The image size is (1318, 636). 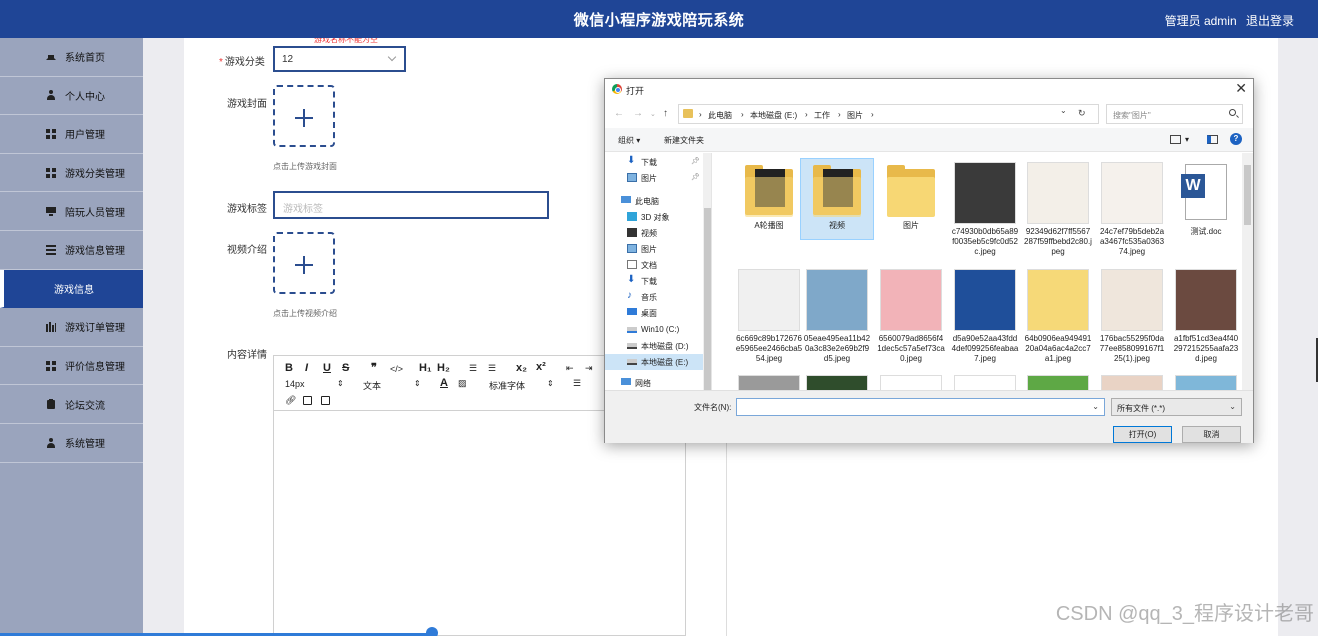 What do you see at coordinates (577, 383) in the screenshot?
I see `align-button: ☰` at bounding box center [577, 383].